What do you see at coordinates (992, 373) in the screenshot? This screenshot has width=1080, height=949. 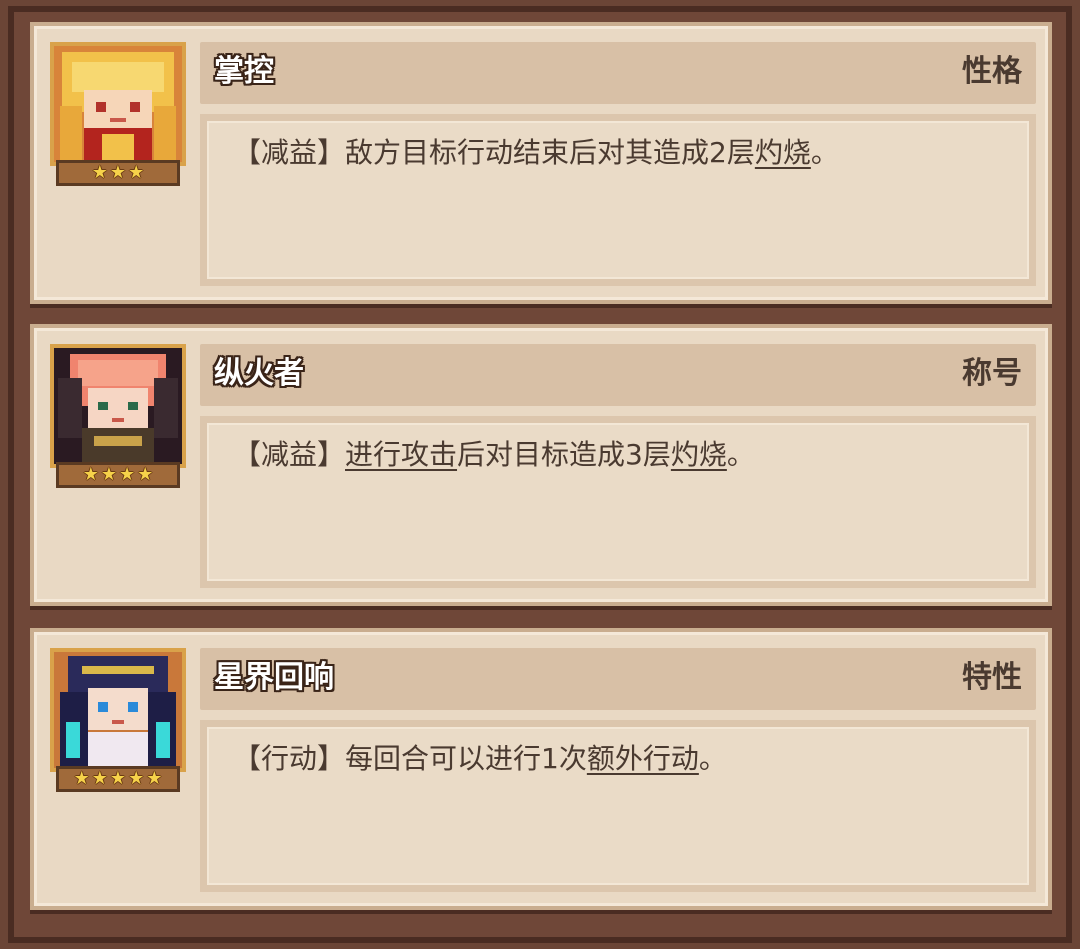 I see `trait-category: 称号` at bounding box center [992, 373].